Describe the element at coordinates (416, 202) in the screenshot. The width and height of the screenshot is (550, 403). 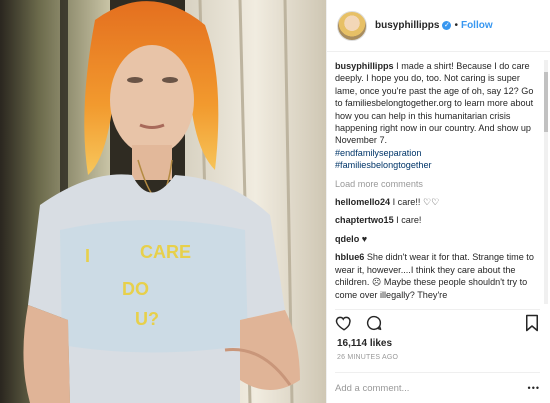
I see `comment-text: I care!! ♡♡` at that location.